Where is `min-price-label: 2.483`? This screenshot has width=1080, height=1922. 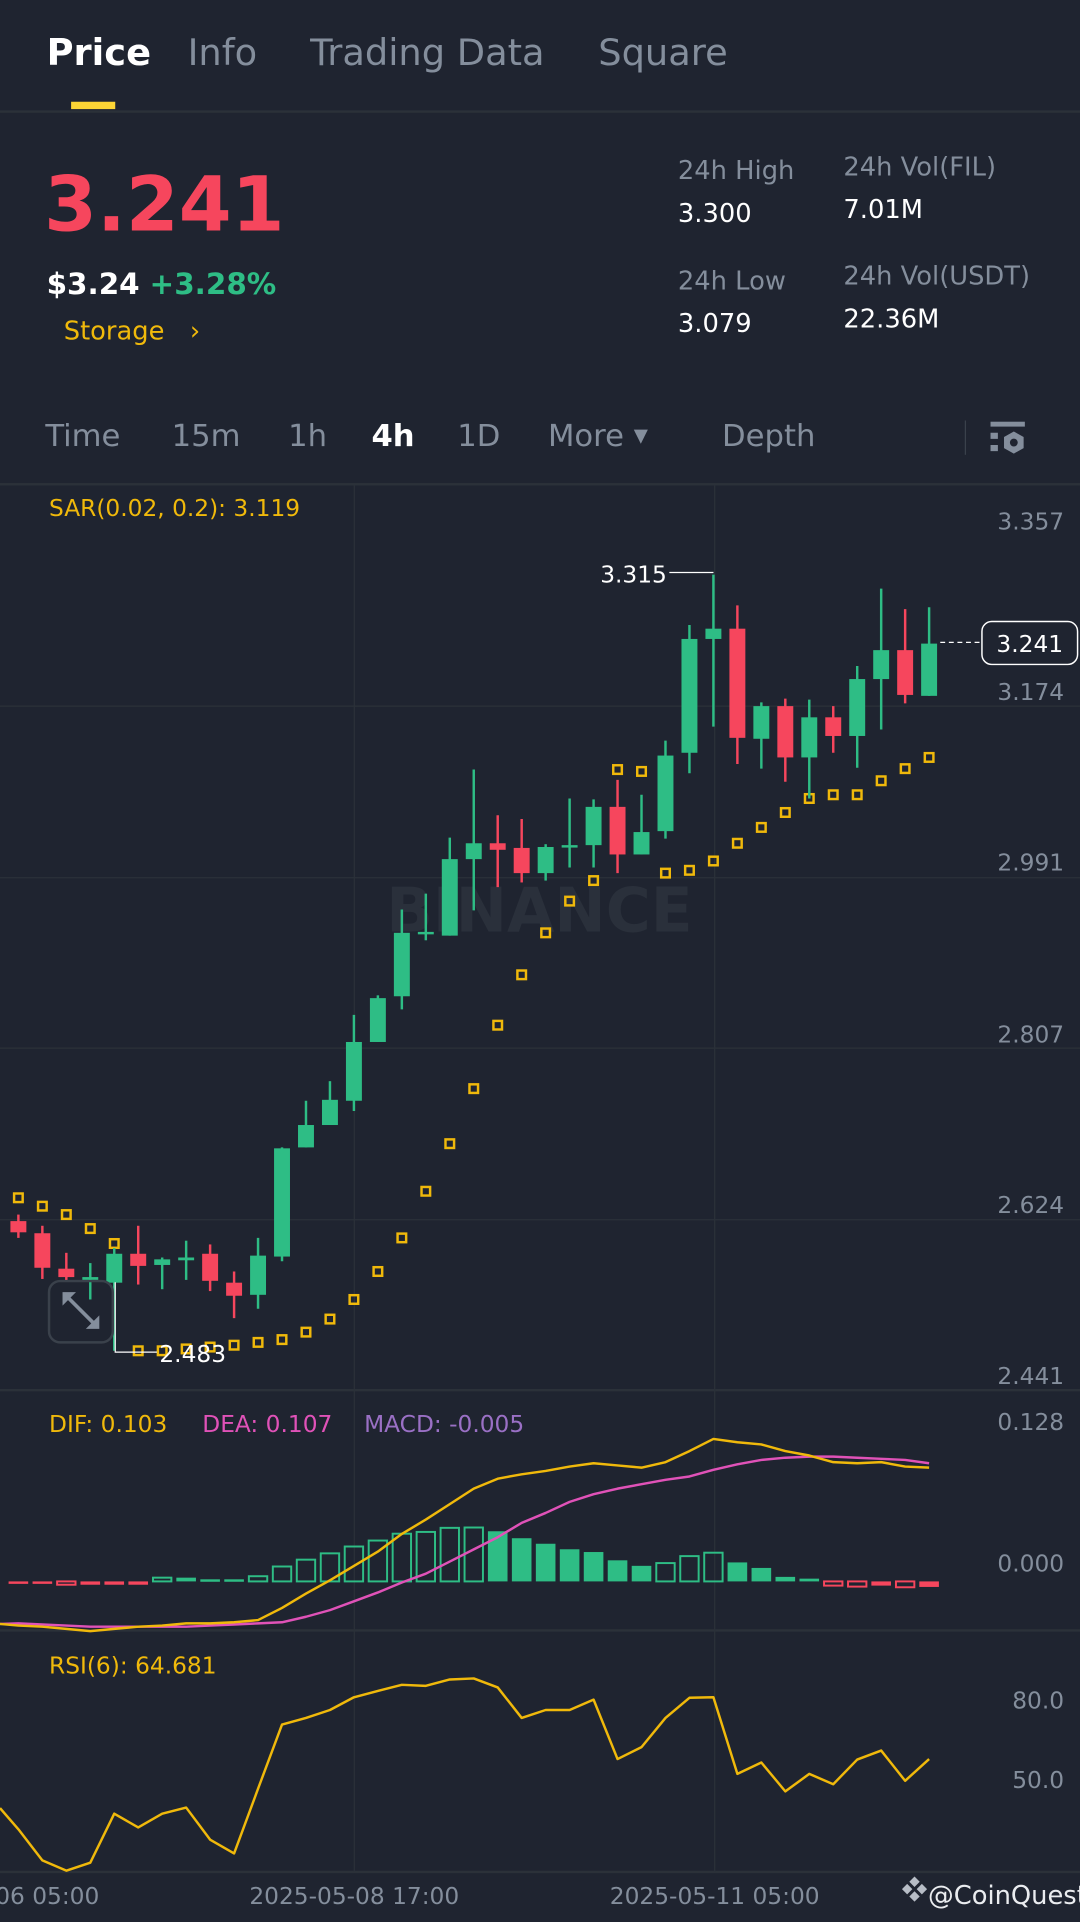 min-price-label: 2.483 is located at coordinates (192, 1354).